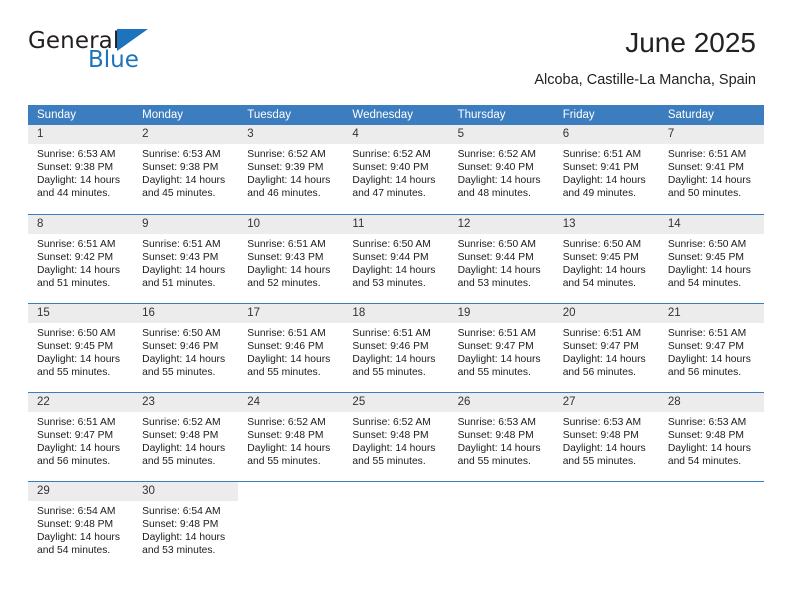  What do you see at coordinates (495, 257) in the screenshot?
I see `sunset-time: Sunset: 9:44 PM` at bounding box center [495, 257].